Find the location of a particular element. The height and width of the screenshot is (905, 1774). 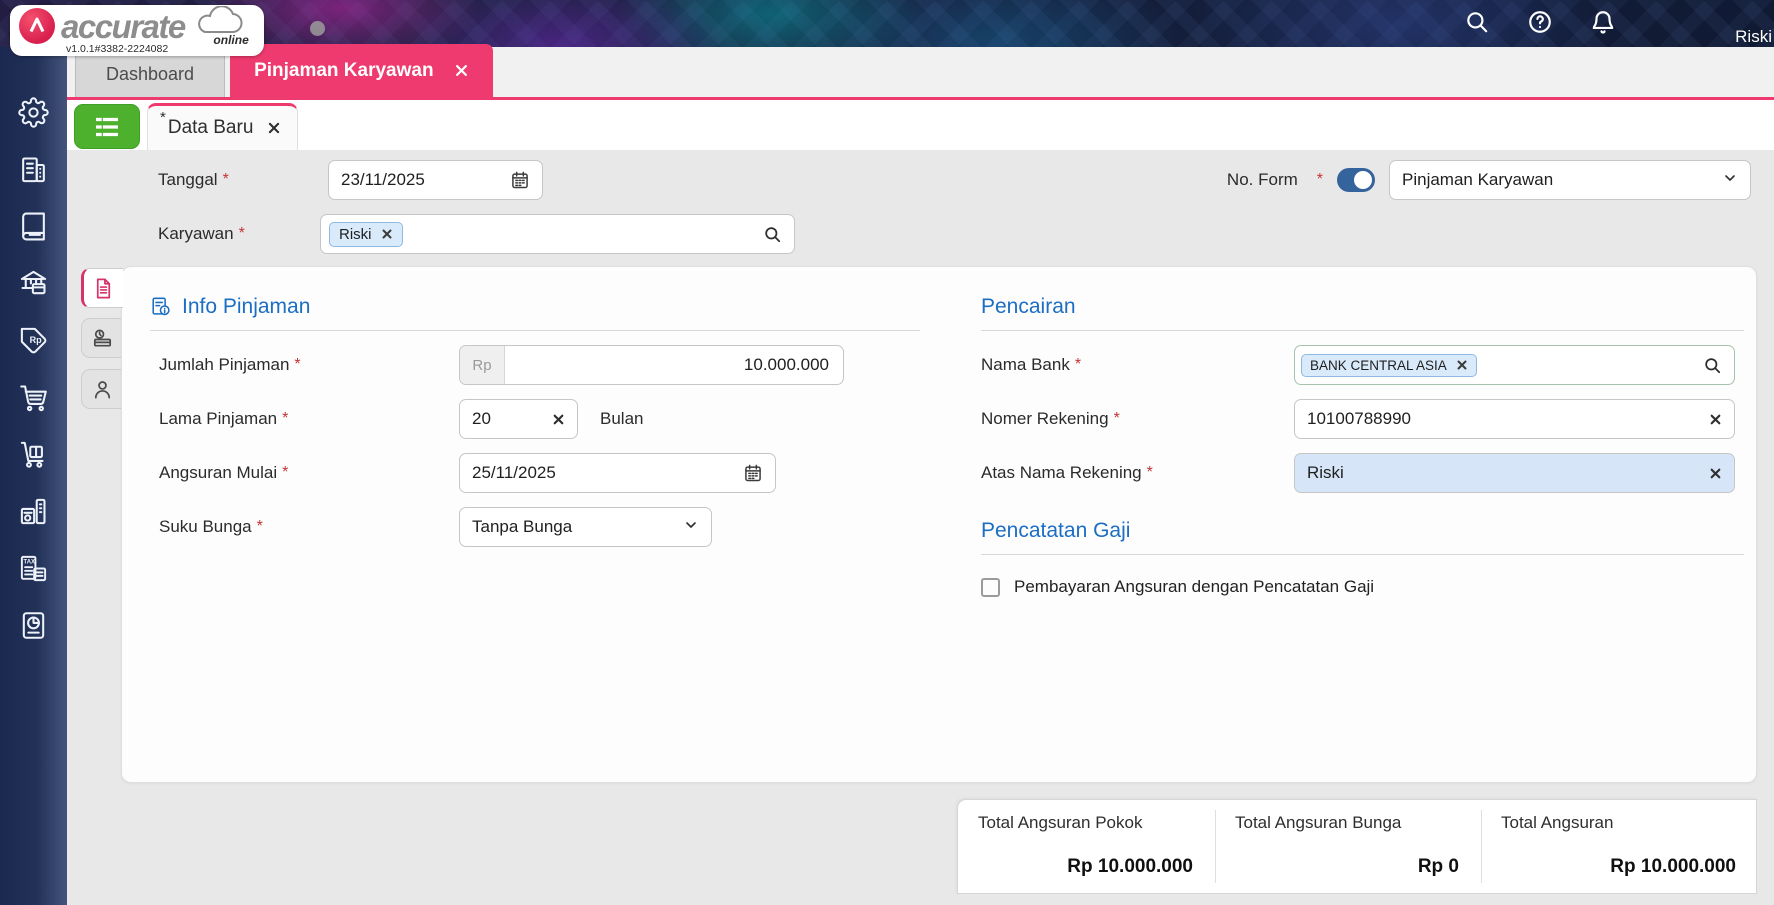

sidebar-item-settings is located at coordinates (34, 112).